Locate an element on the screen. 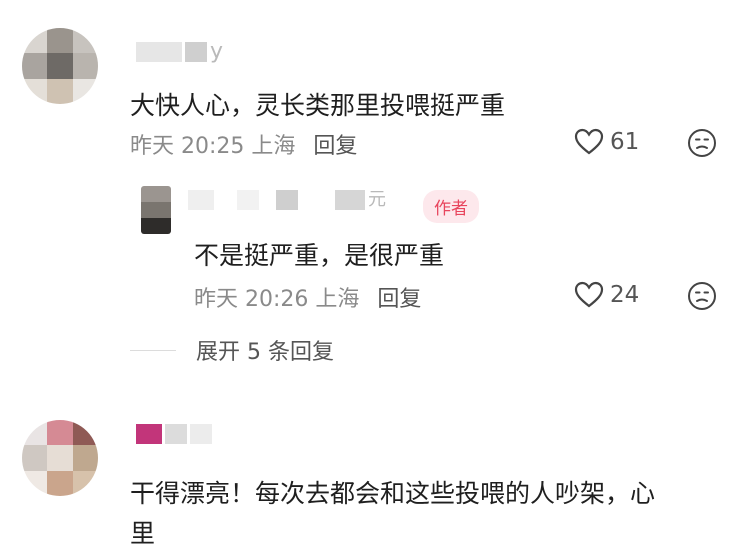 Image resolution: width=750 pixels, height=550 pixels. username: y is located at coordinates (180, 51).